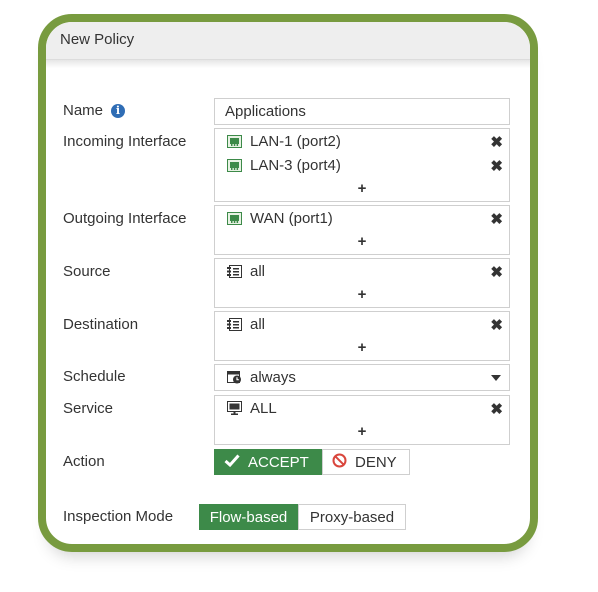  I want to click on incoming-item-label: LAN-3 (port4), so click(295, 165).